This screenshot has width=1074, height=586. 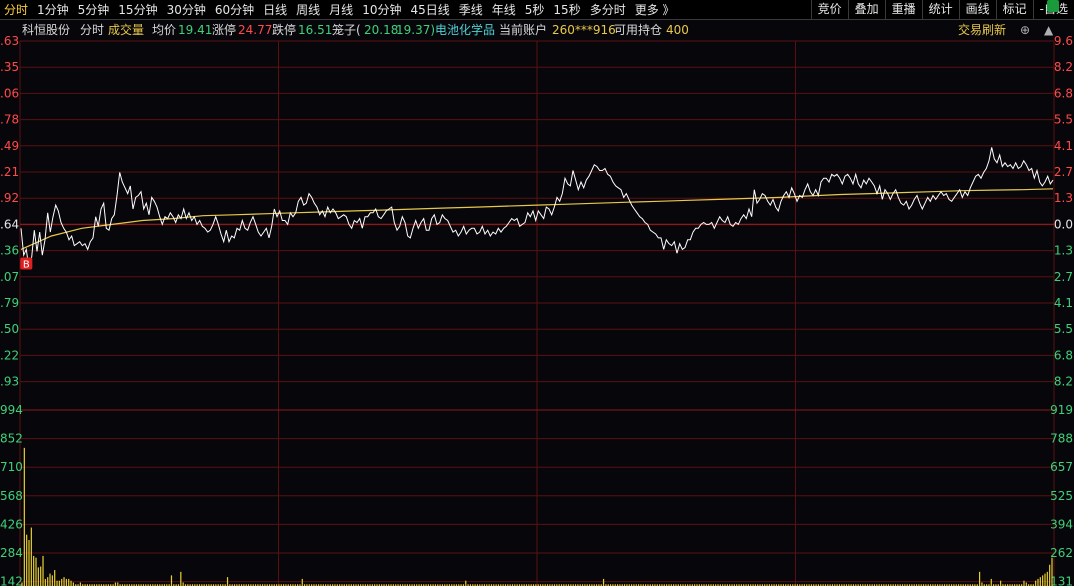 What do you see at coordinates (9, 172) in the screenshot?
I see `price-tick-5: .21` at bounding box center [9, 172].